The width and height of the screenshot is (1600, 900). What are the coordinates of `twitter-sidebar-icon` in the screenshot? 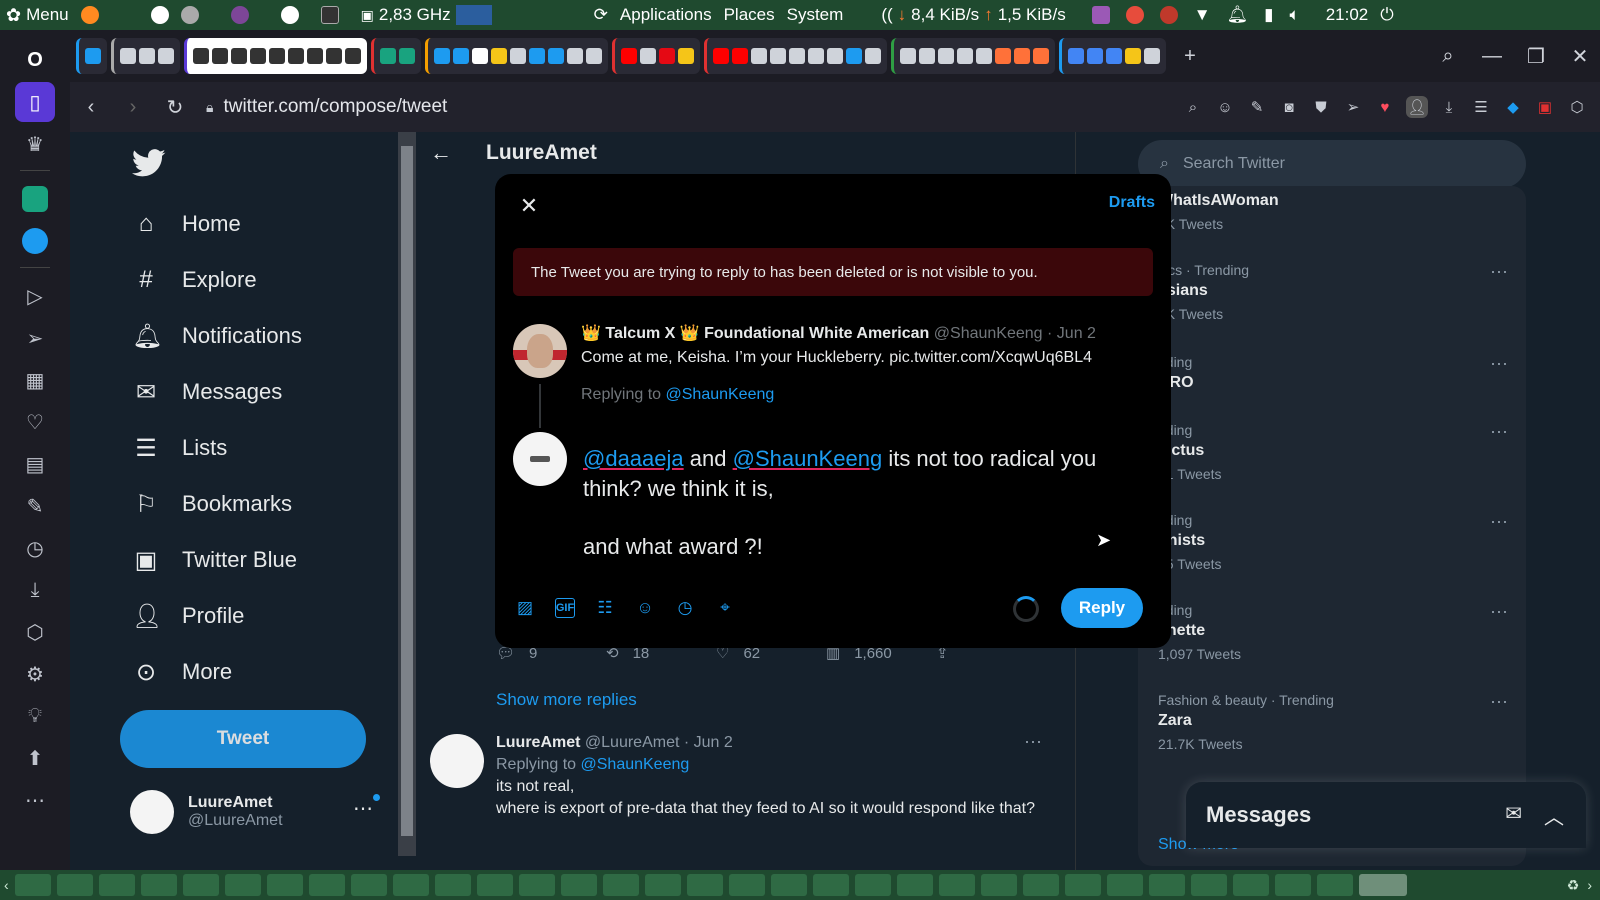 It's located at (35, 241).